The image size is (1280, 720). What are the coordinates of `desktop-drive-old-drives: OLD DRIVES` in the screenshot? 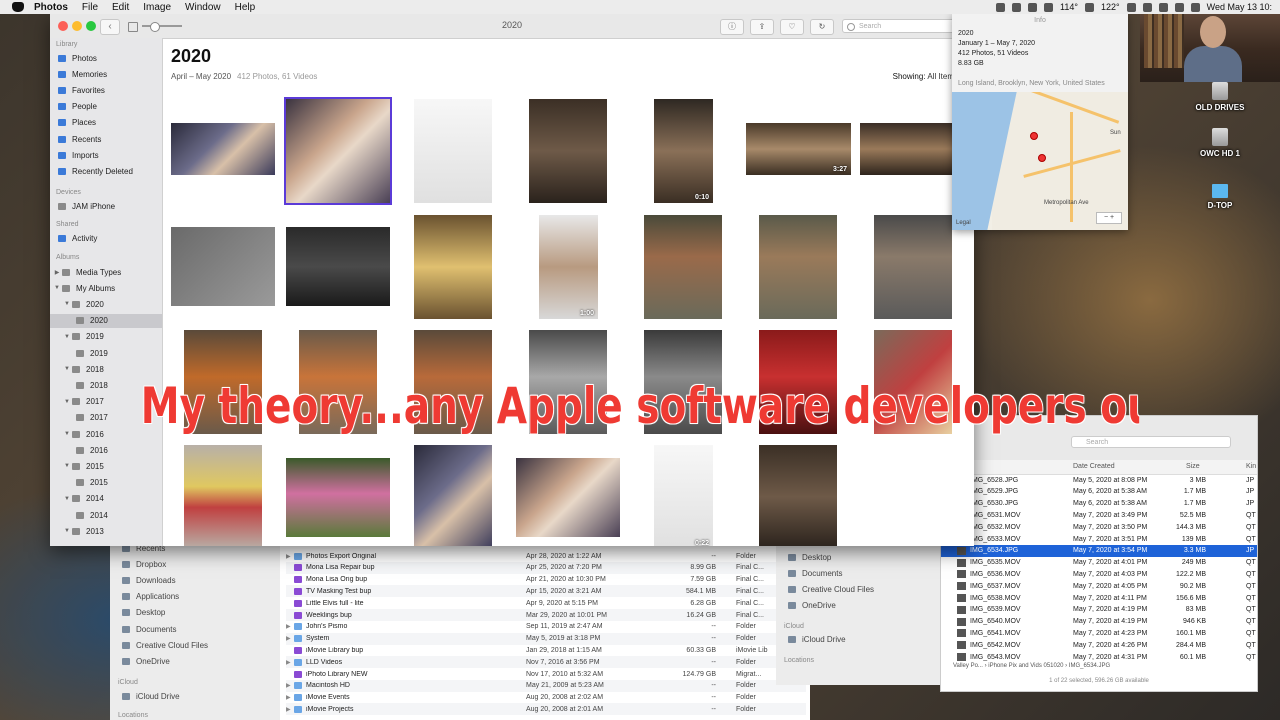 It's located at (1220, 97).